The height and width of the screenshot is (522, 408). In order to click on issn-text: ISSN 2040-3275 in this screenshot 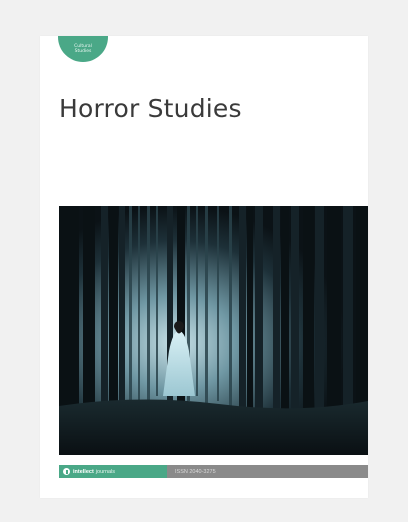, I will do `click(195, 471)`.